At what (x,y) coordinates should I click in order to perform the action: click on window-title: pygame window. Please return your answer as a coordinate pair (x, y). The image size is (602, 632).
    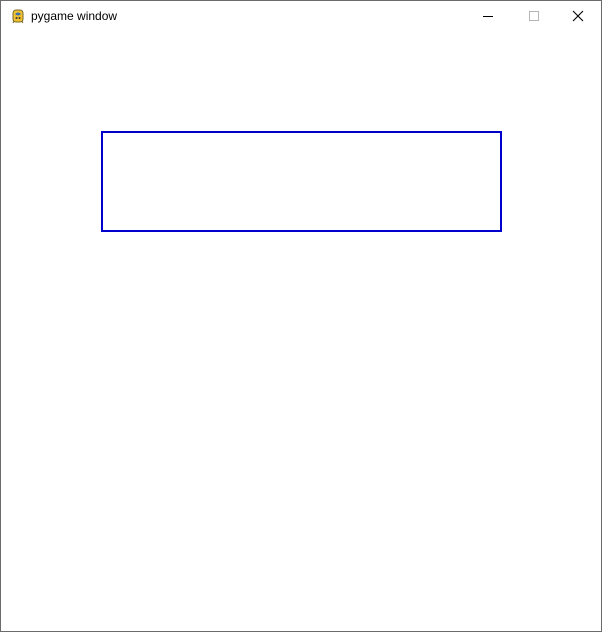
    Looking at the image, I should click on (74, 16).